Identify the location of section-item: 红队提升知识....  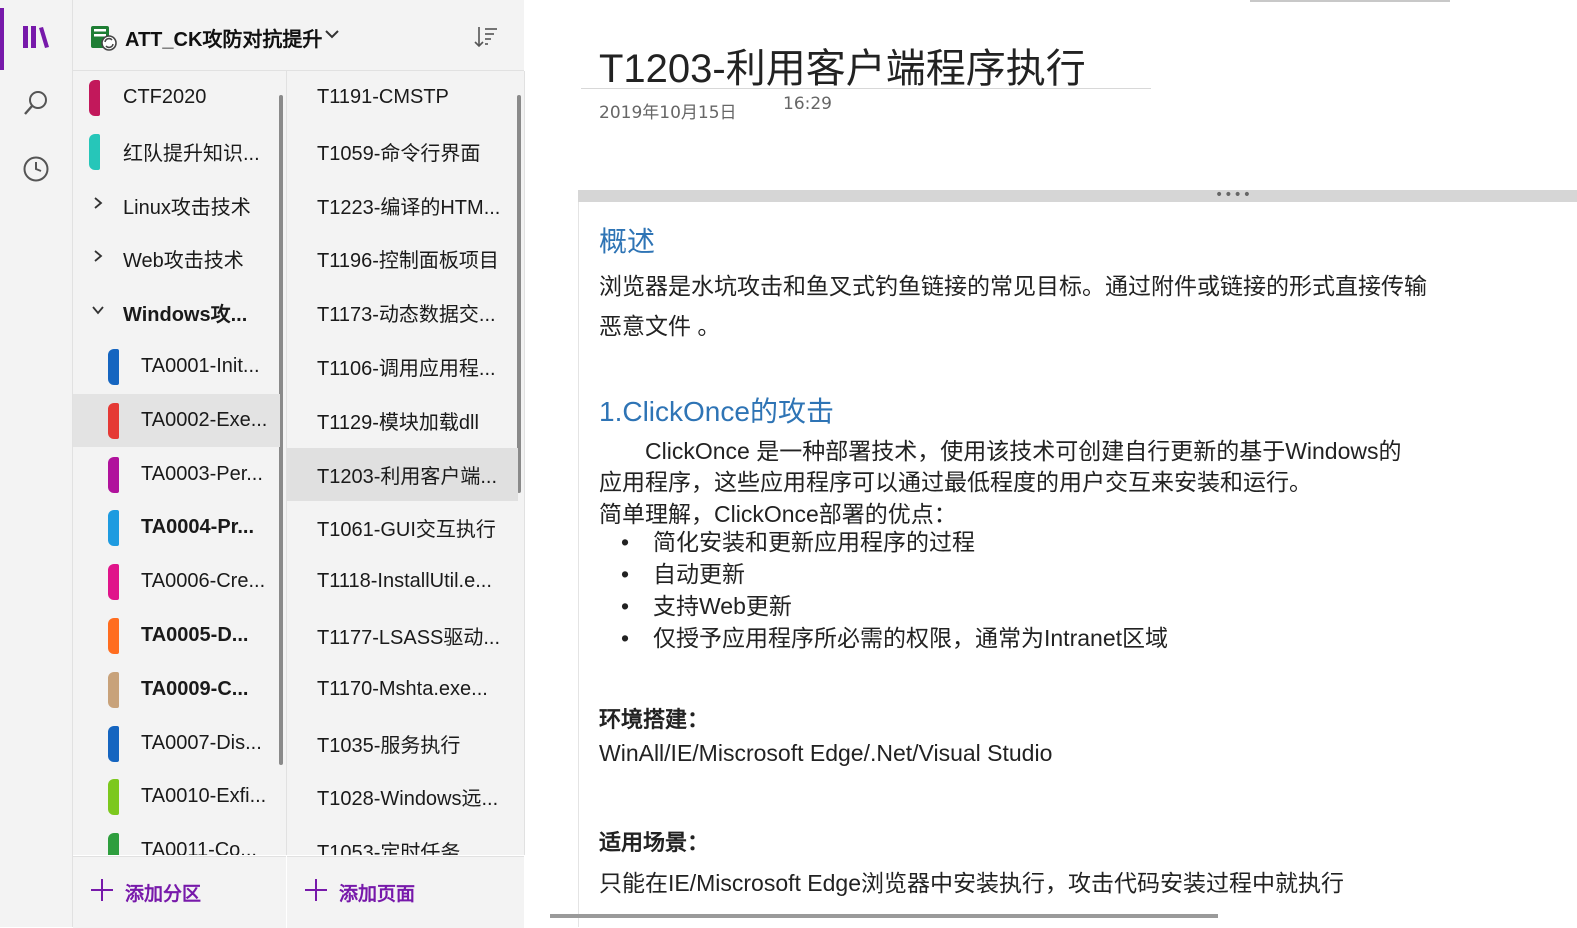
(176, 151).